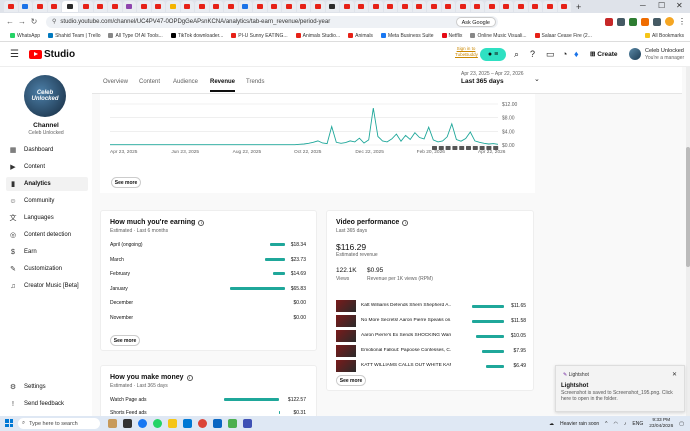 This screenshot has width=690, height=431. Describe the element at coordinates (604, 54) in the screenshot. I see `create-button: ⊞ Create` at that location.